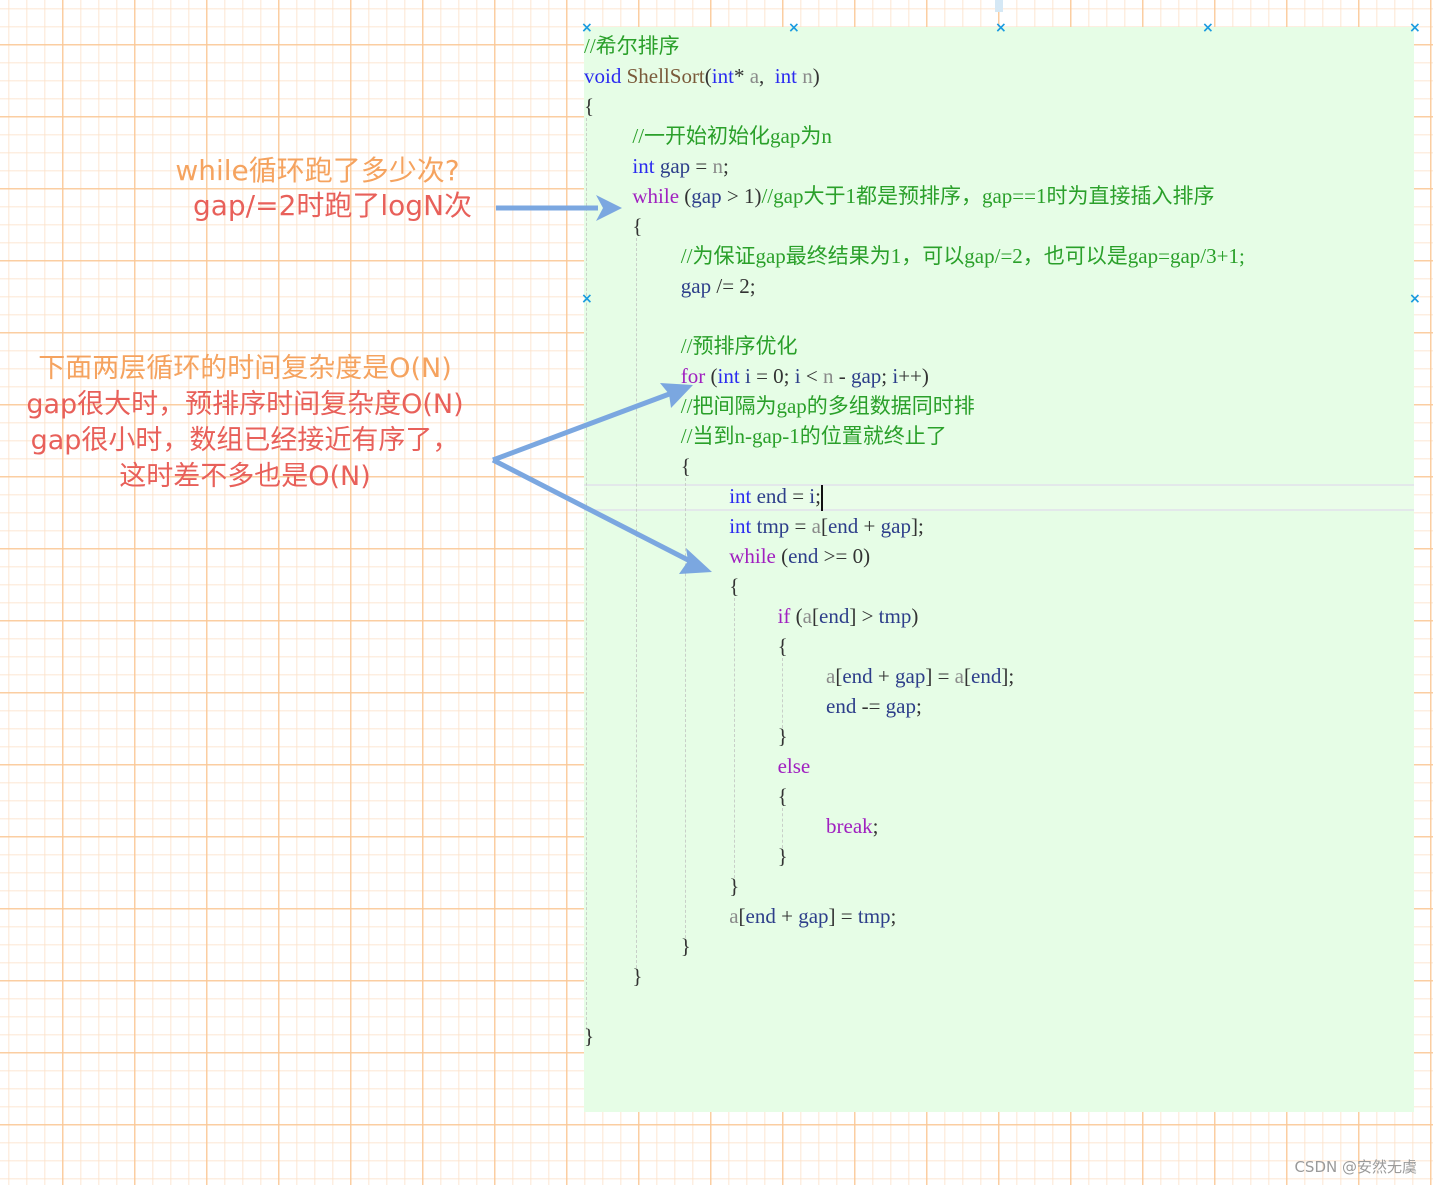 The image size is (1433, 1185). Describe the element at coordinates (601, 515) in the screenshot. I see `arrow-to-inner-while` at that location.